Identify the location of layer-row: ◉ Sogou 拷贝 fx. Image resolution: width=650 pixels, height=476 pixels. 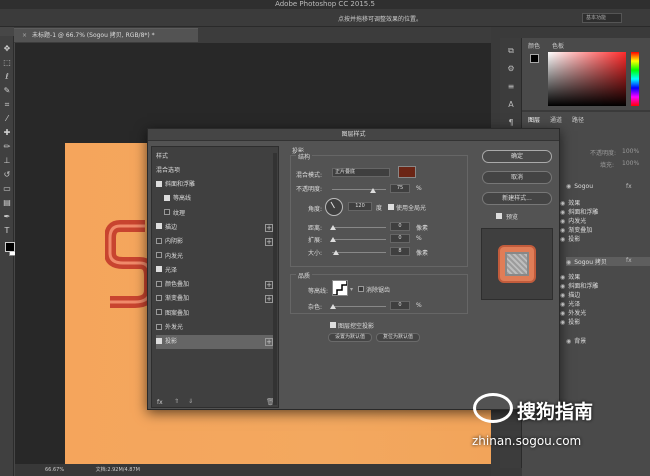
(608, 261).